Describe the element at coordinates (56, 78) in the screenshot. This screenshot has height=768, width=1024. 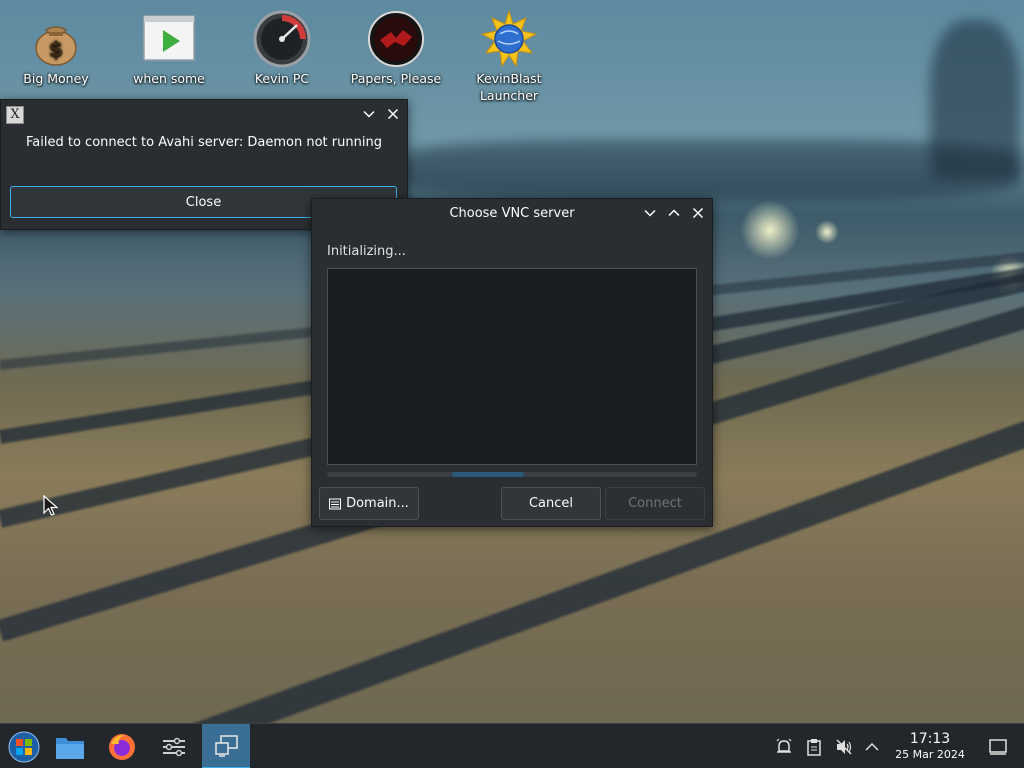
I see `desktop-icon-label: Big Money` at that location.